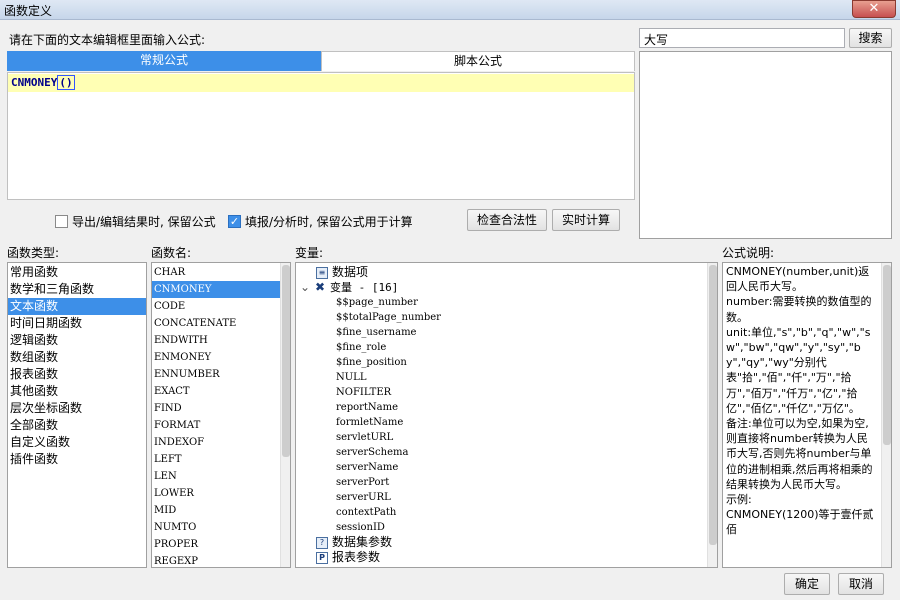 The image size is (900, 600). I want to click on formula-editor: CNMONEY(), so click(321, 136).